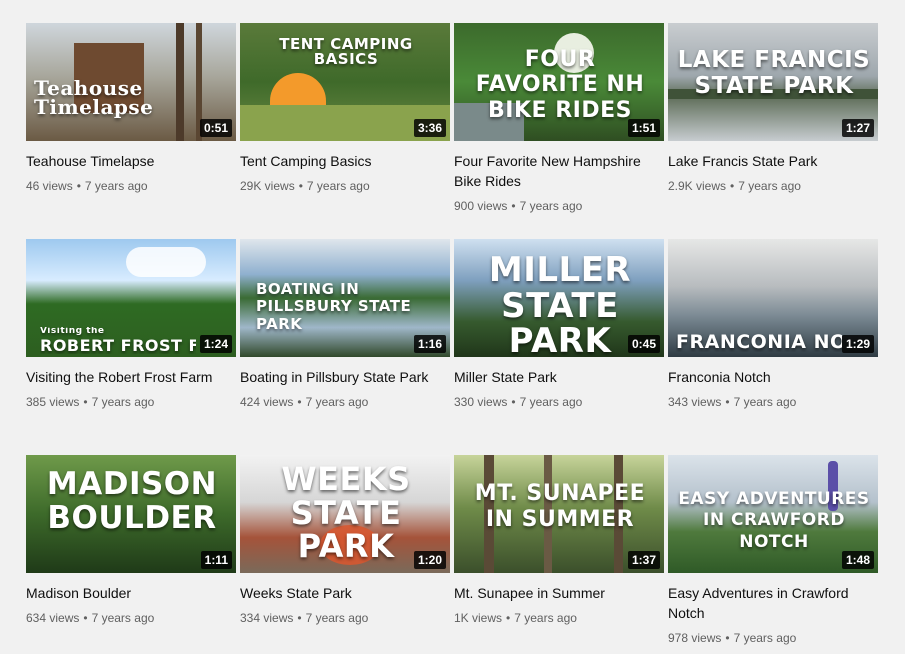 This screenshot has width=905, height=654. I want to click on video-meta: 634 views • 7 years ago, so click(132, 618).